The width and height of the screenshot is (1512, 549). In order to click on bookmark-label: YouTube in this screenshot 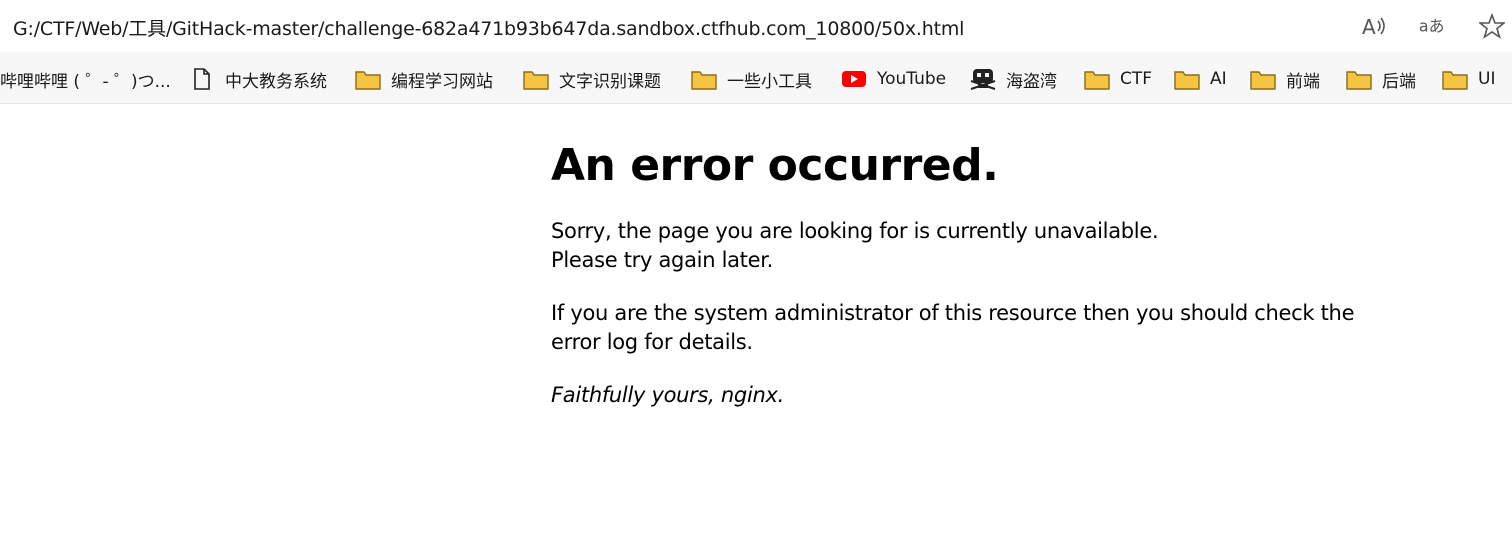, I will do `click(912, 79)`.